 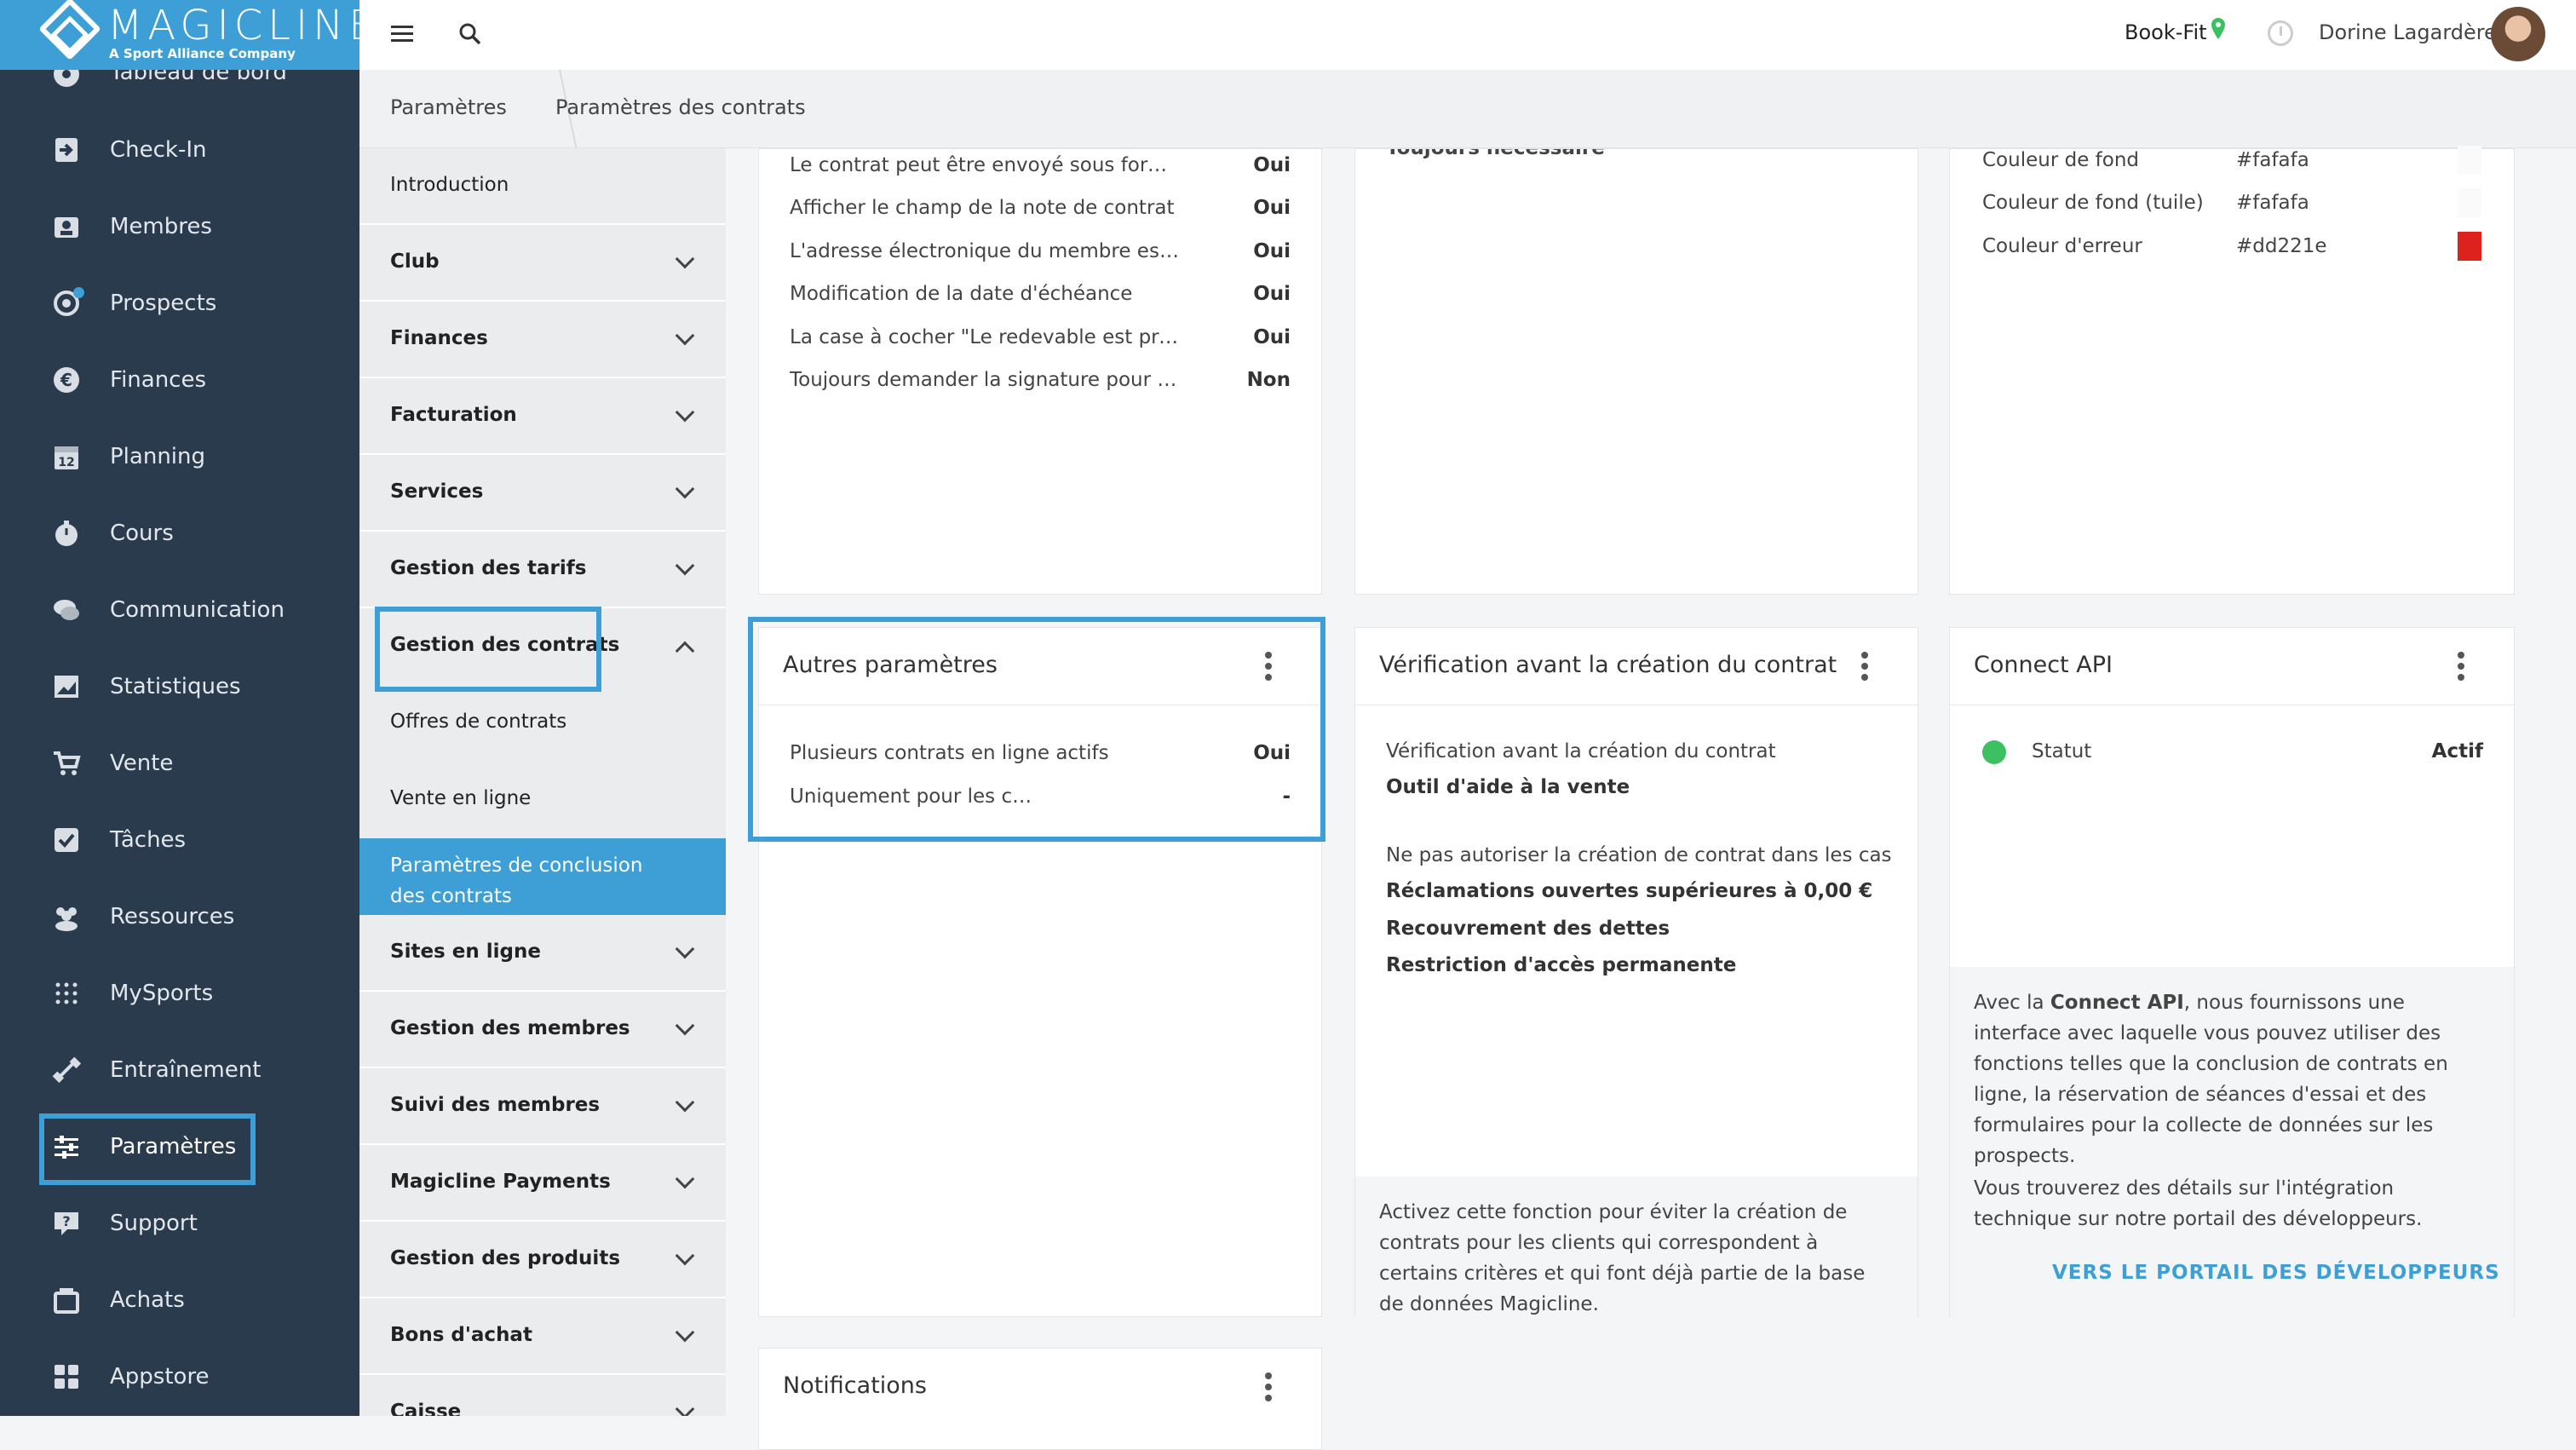 What do you see at coordinates (2232, 161) in the screenshot?
I see `color-row: Couleur de fond #fafafa` at bounding box center [2232, 161].